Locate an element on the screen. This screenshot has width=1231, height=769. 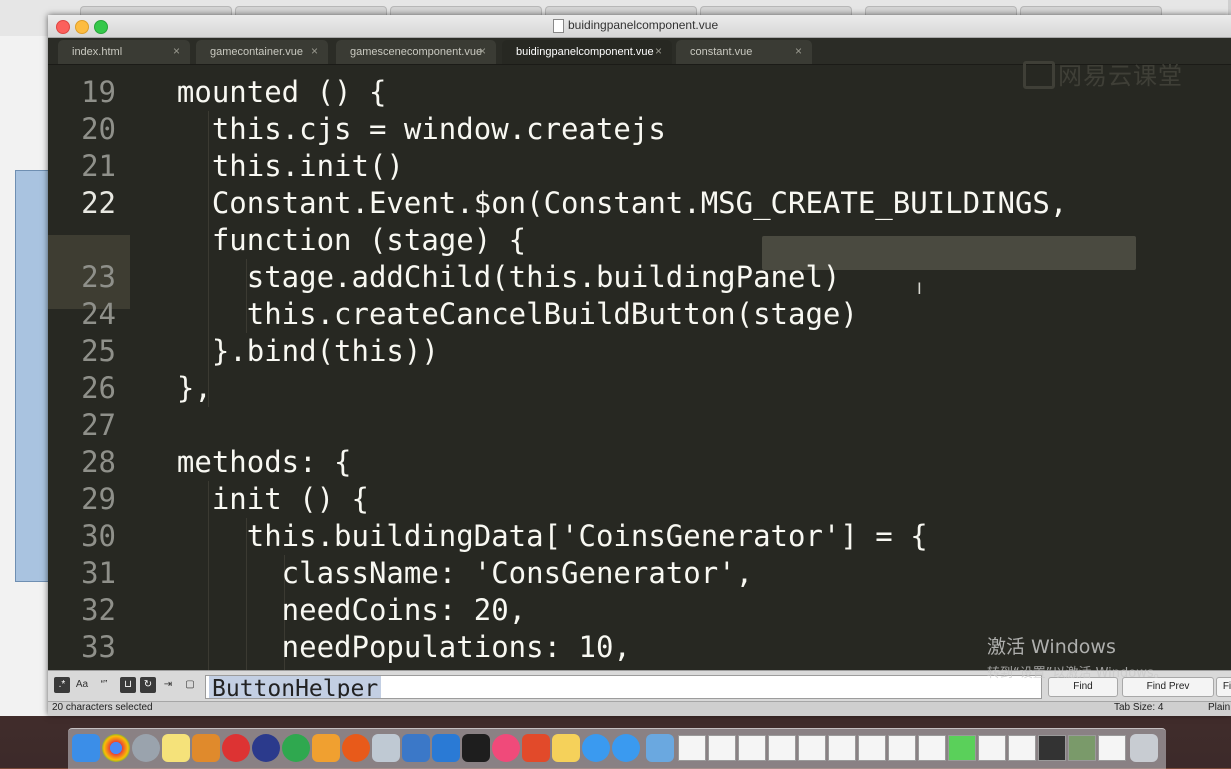
terminal-icon is located at coordinates (476, 748).